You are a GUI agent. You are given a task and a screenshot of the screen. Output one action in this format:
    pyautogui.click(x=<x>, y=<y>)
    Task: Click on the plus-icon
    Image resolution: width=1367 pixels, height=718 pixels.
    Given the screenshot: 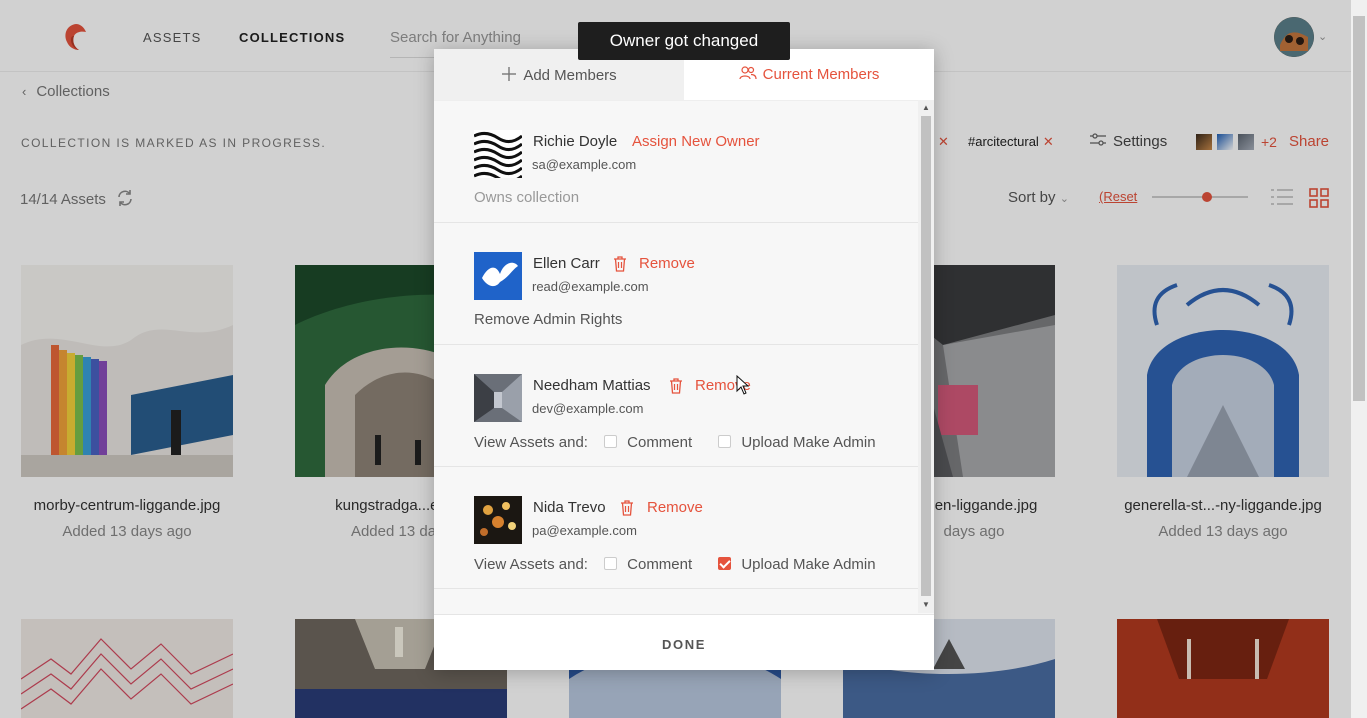 What is the action you would take?
    pyautogui.click(x=509, y=74)
    